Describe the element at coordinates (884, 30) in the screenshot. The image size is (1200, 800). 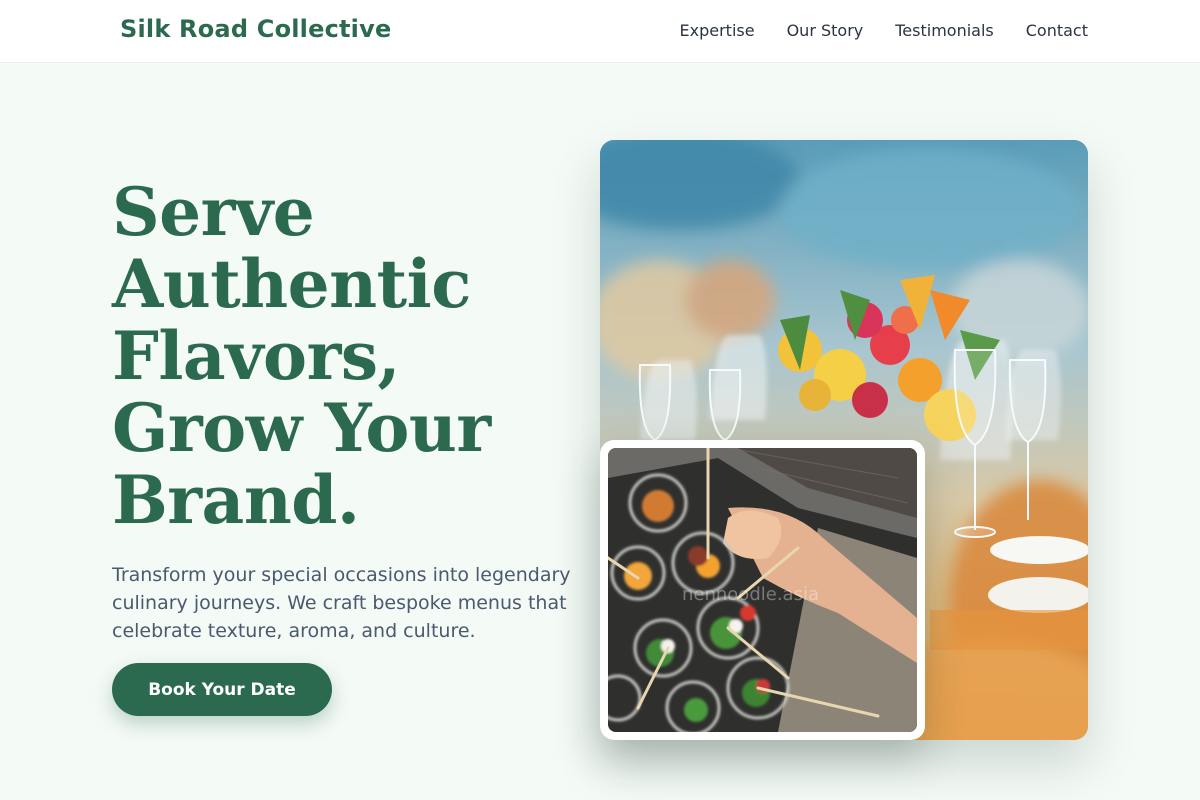
I see `main-nav: Expertise Our Story Testimonials Contact` at that location.